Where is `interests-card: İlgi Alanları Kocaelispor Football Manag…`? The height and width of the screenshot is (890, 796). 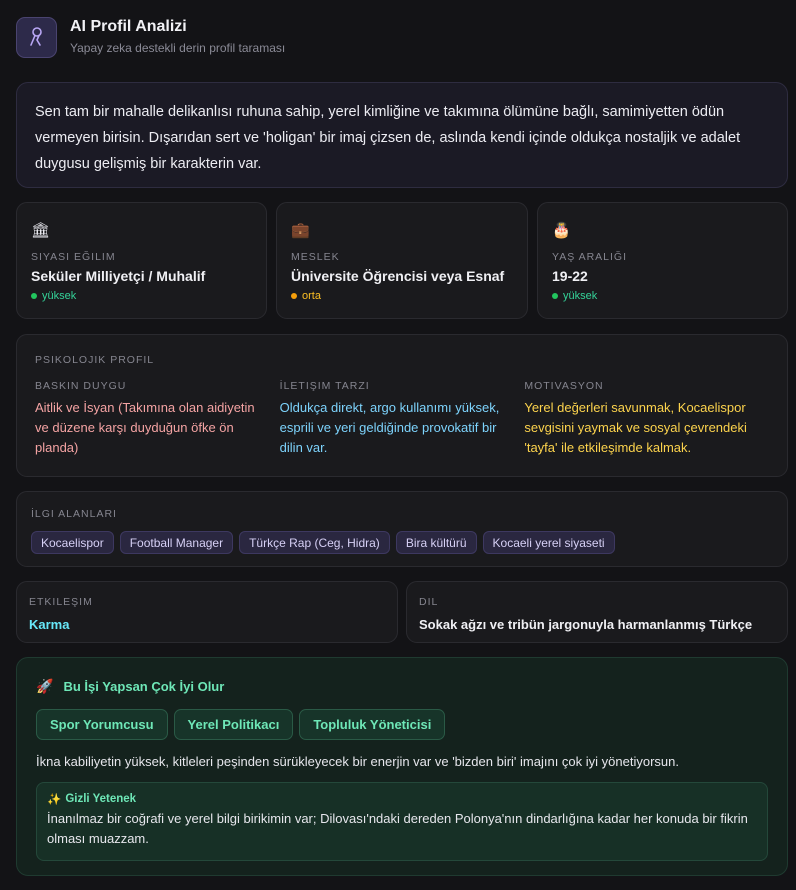 interests-card: İlgi Alanları Kocaelispor Football Manag… is located at coordinates (402, 529).